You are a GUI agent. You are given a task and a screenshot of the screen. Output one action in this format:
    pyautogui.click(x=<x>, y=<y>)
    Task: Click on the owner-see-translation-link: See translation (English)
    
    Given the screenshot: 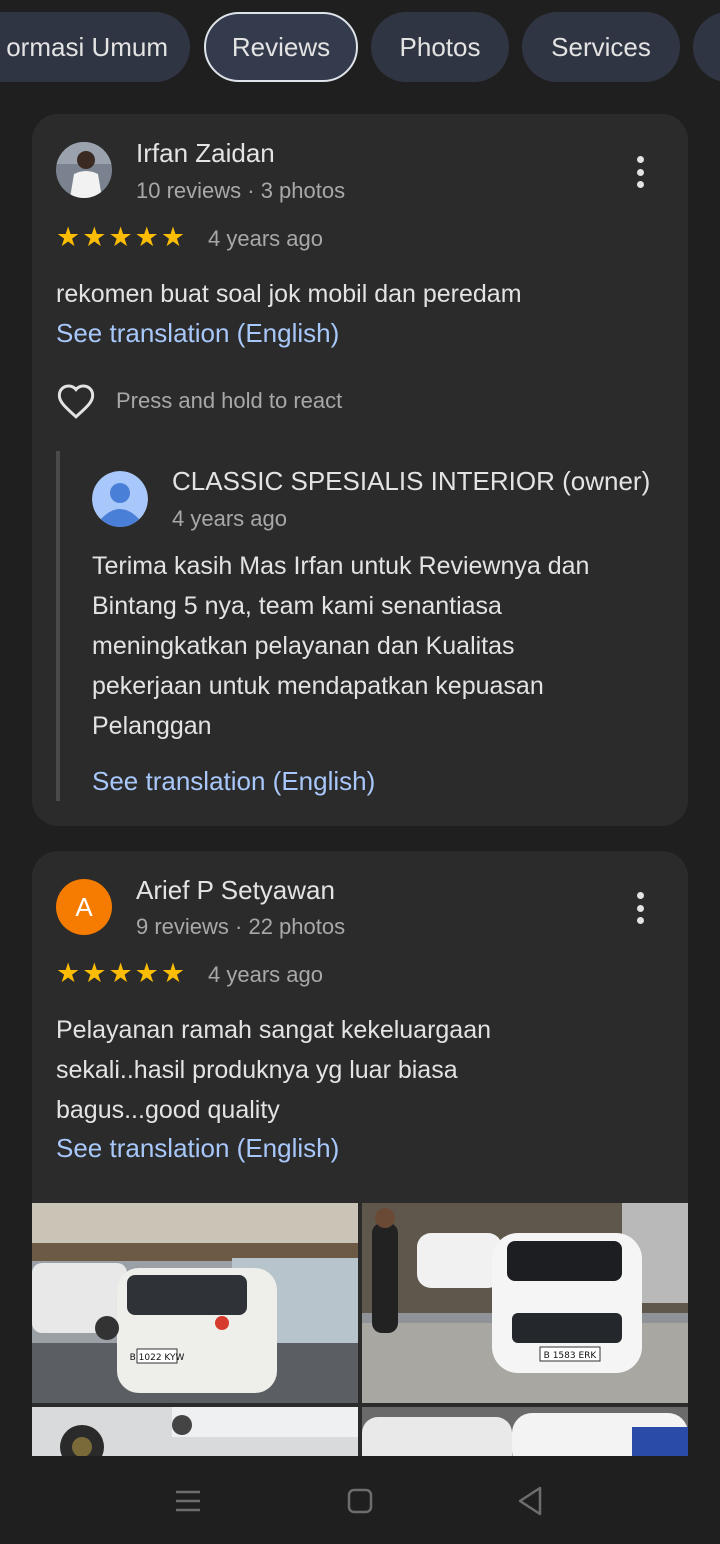 What is the action you would take?
    pyautogui.click(x=233, y=781)
    